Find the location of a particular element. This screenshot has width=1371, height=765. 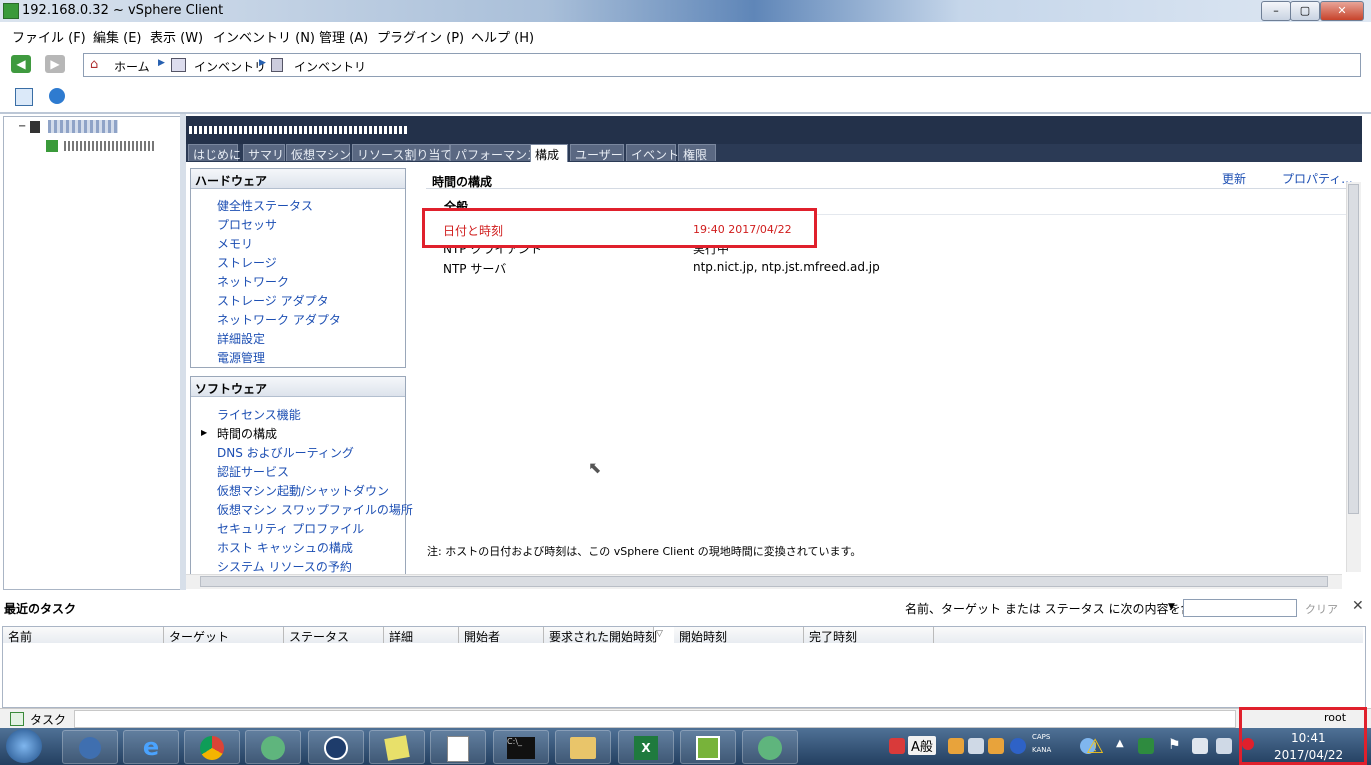

taskbar-app-vsphere-icon is located at coordinates (708, 747).